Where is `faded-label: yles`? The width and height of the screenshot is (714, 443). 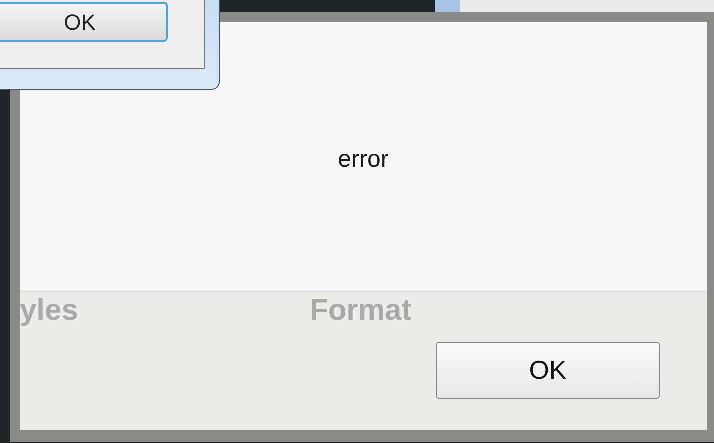
faded-label: yles is located at coordinates (49, 311).